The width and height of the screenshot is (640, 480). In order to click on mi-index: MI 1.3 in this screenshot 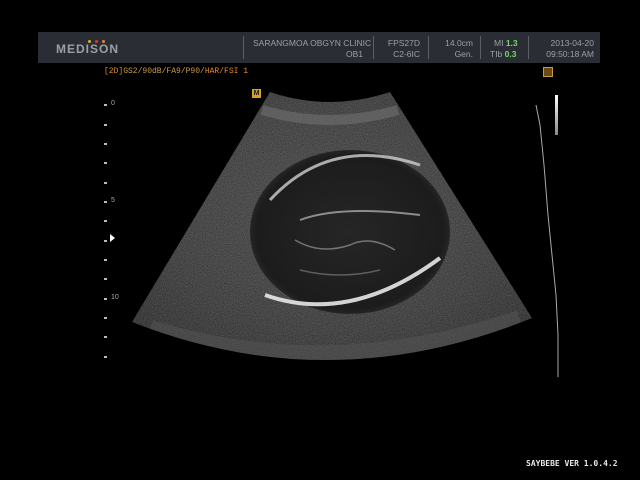, I will do `click(506, 43)`.